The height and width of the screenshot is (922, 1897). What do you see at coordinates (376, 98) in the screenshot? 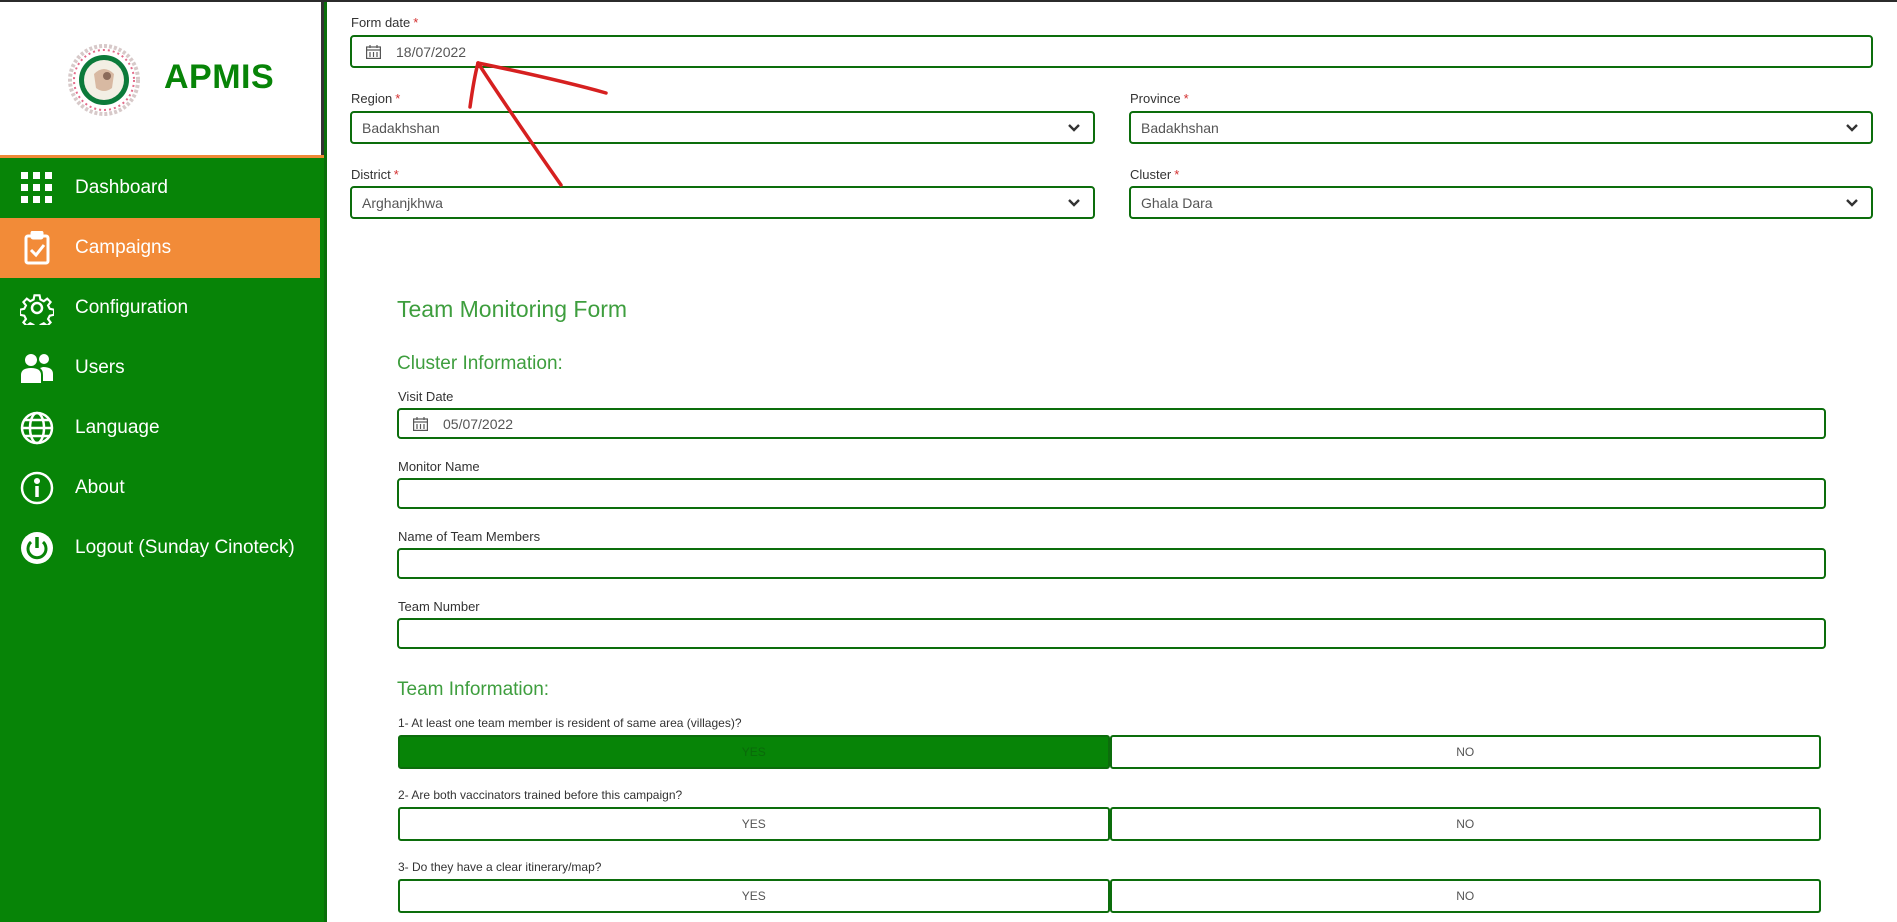
I see `region-label: Region *` at bounding box center [376, 98].